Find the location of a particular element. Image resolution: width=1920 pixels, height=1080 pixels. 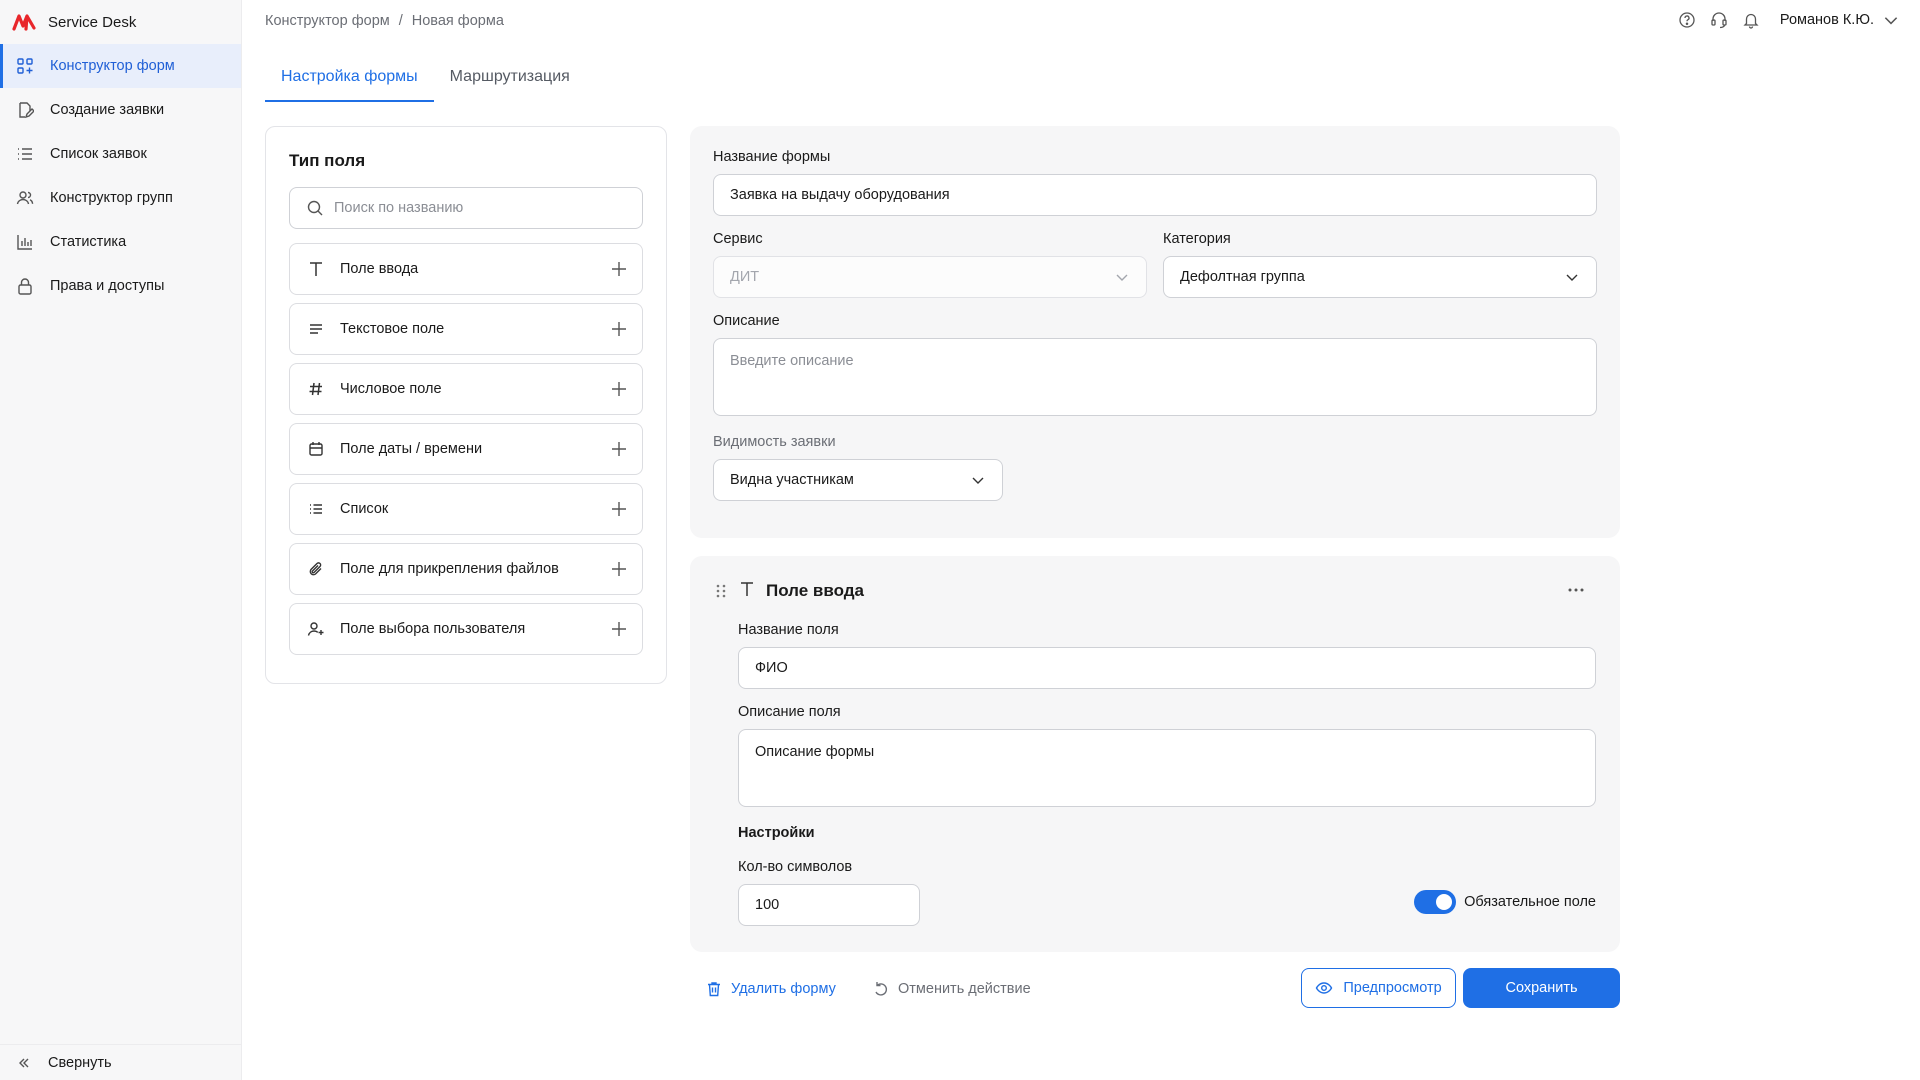

save-button: Сохранить is located at coordinates (1541, 988).